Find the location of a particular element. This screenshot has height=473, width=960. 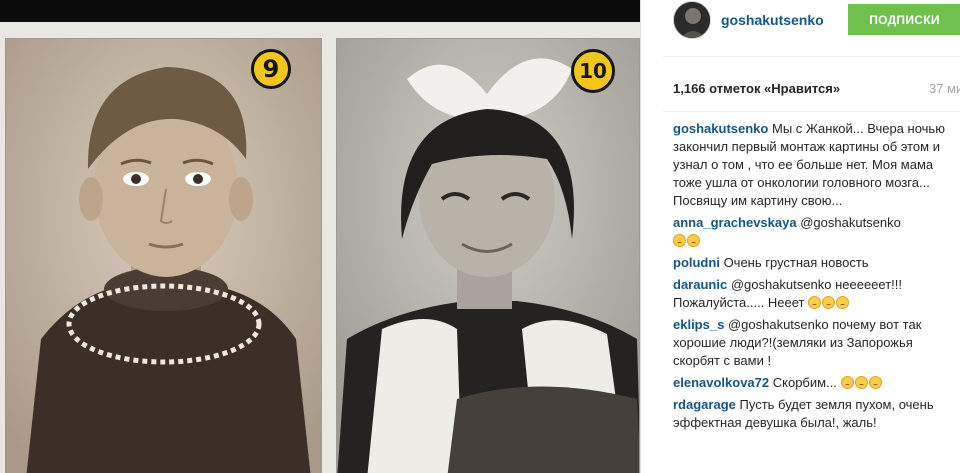

follow-button: ПОДПИСКИ is located at coordinates (904, 19).